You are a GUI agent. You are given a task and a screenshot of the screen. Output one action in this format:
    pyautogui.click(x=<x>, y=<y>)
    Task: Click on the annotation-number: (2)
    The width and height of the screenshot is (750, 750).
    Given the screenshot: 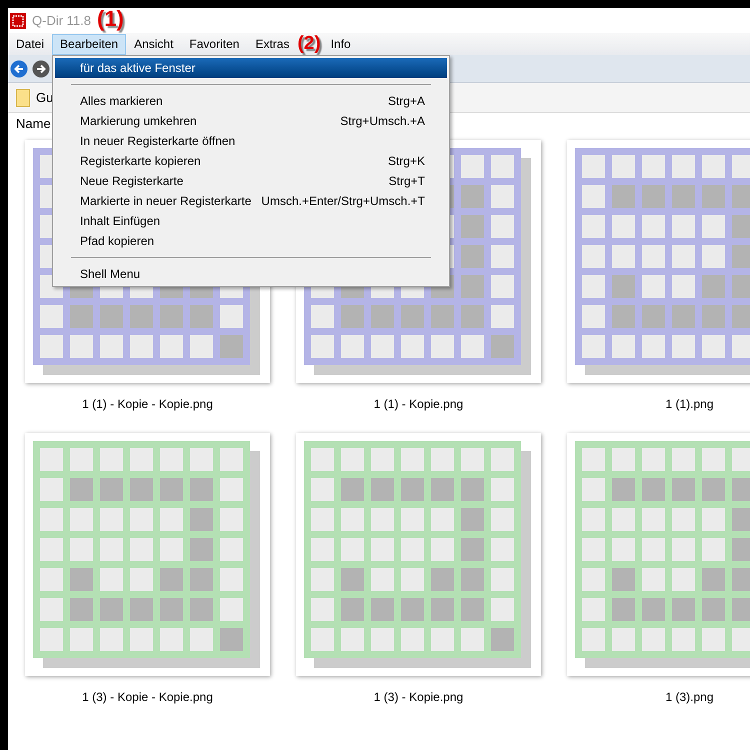 What is the action you would take?
    pyautogui.click(x=309, y=43)
    